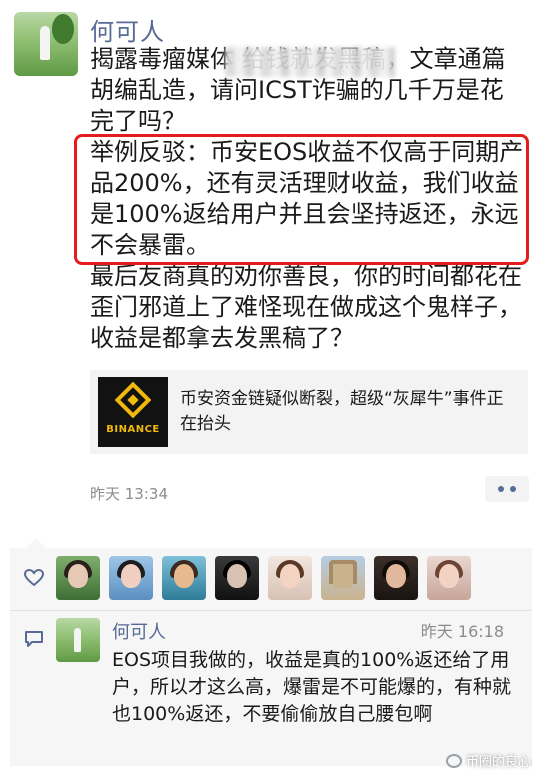  I want to click on watermark: 币圈的良心, so click(488, 760).